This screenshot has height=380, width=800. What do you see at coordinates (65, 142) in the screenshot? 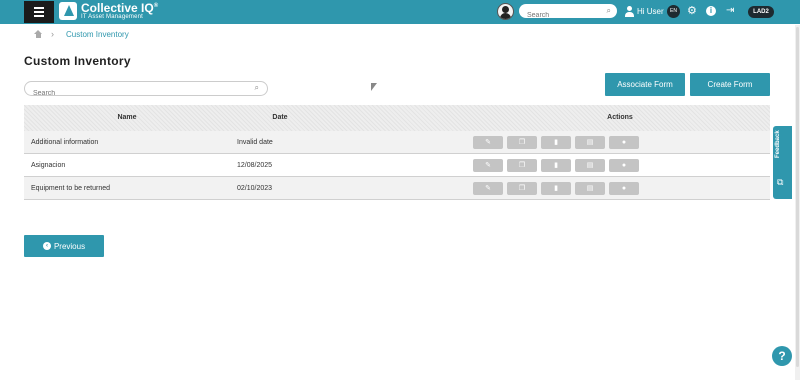
I see `row-name: Additional information` at bounding box center [65, 142].